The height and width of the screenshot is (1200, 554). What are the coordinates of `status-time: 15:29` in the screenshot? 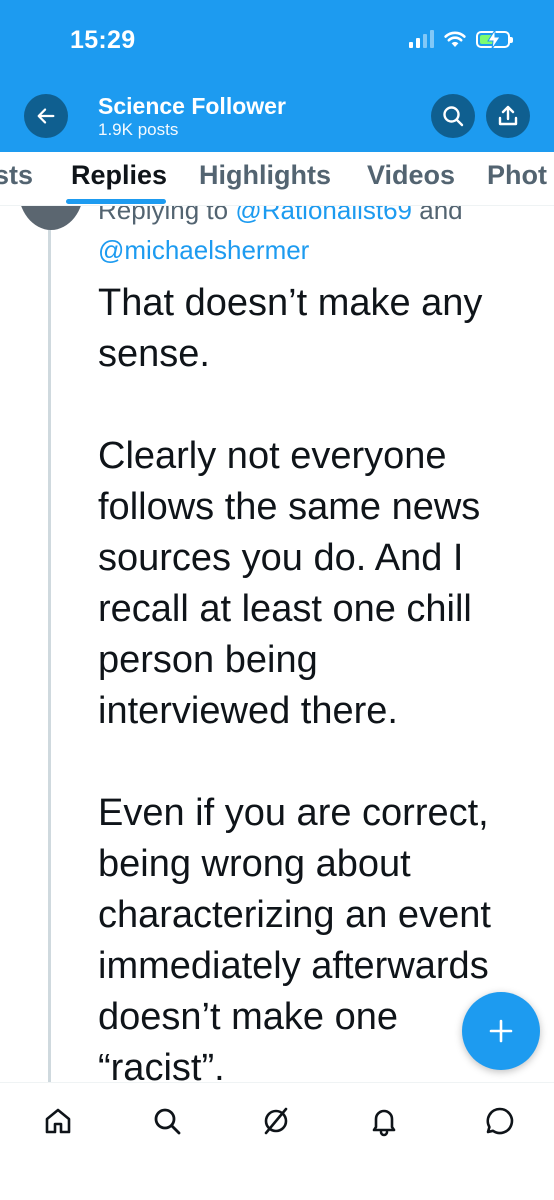 It's located at (103, 40).